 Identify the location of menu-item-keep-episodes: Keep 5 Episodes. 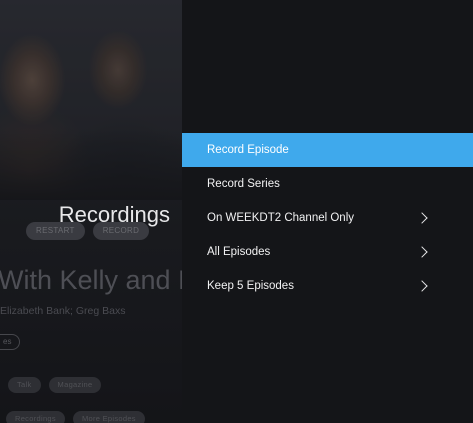
(327, 286).